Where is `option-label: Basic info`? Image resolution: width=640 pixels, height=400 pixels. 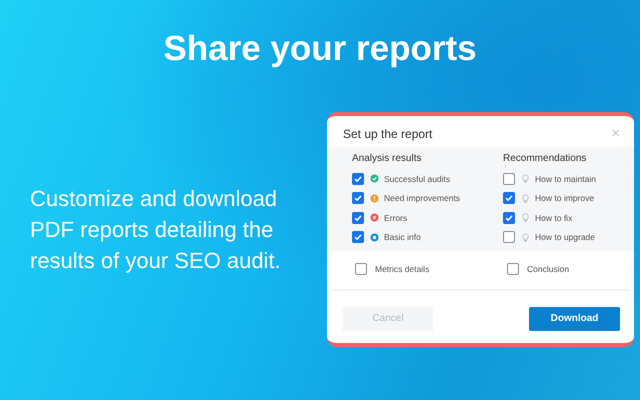
option-label: Basic info is located at coordinates (402, 237).